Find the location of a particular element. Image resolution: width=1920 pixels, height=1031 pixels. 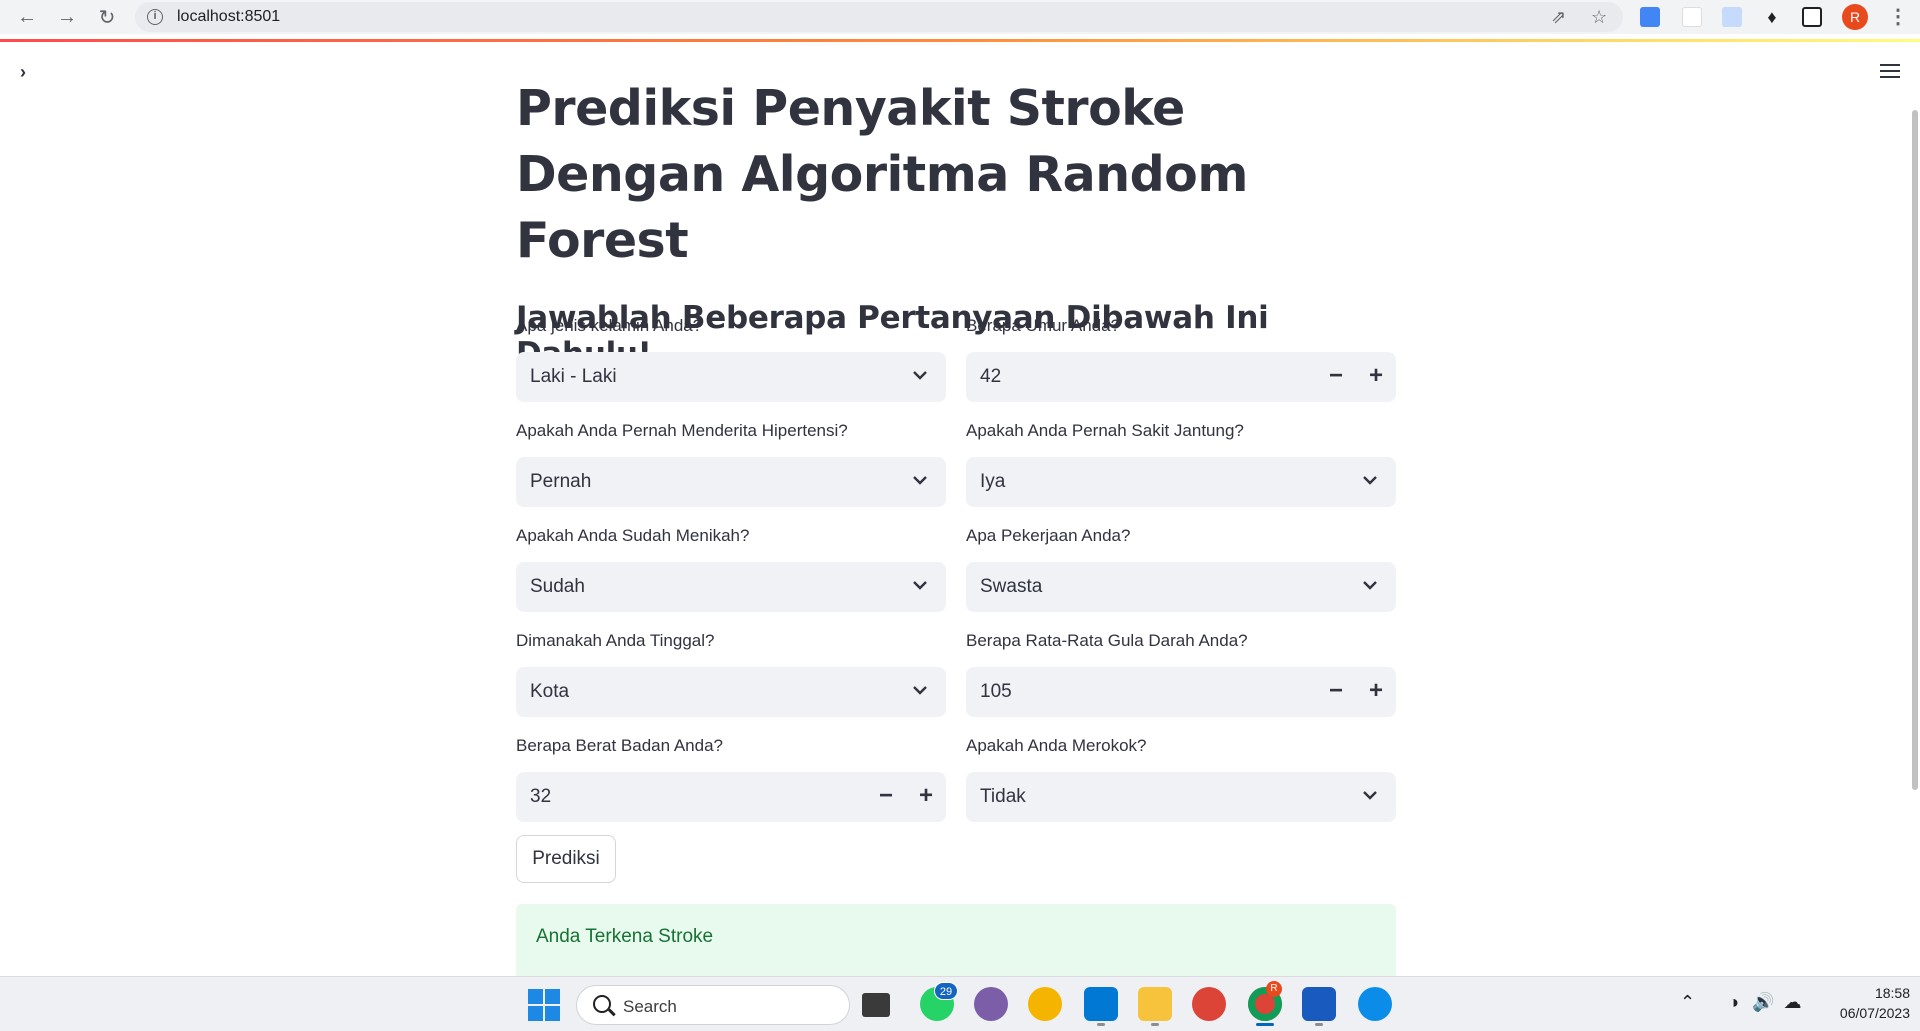

number-value: 105 is located at coordinates (996, 692).